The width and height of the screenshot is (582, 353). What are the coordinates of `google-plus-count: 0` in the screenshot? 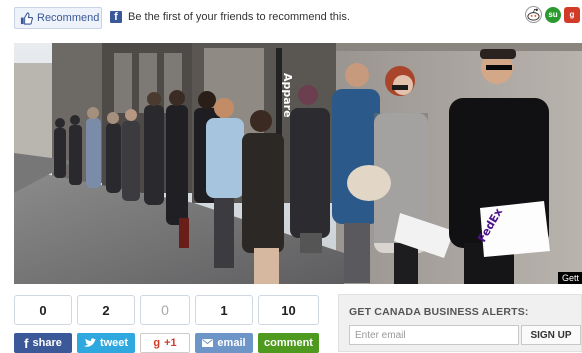 It's located at (165, 310).